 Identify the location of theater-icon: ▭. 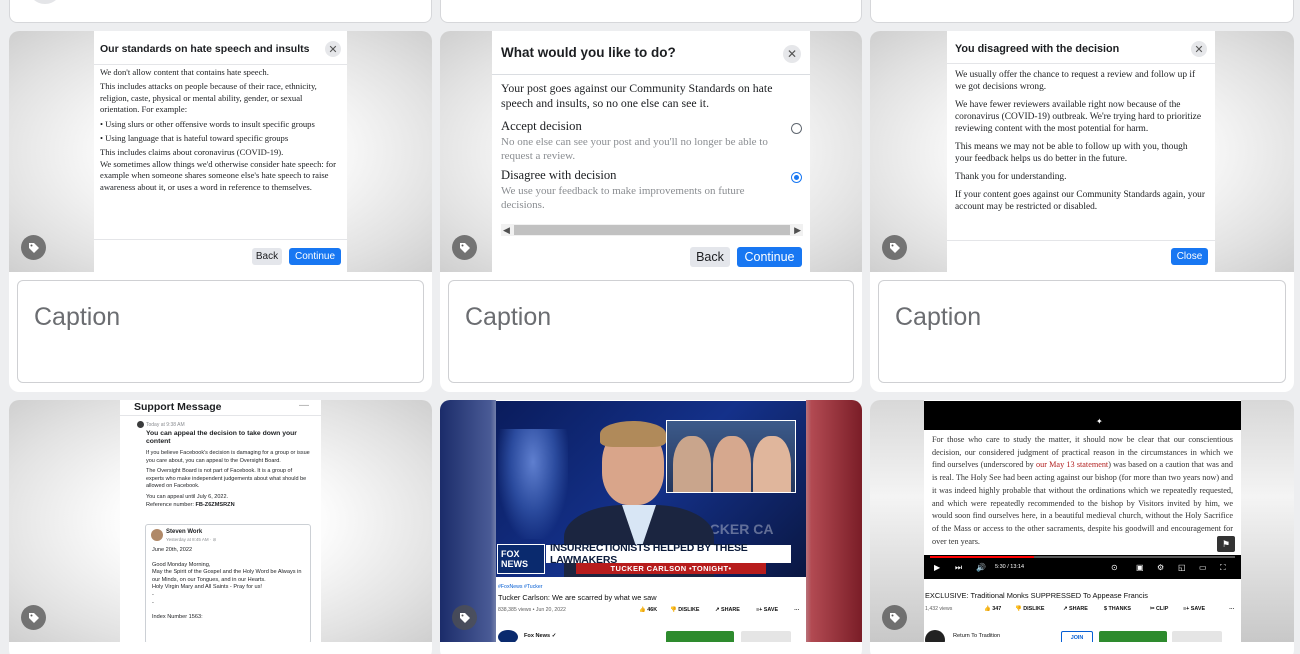
(1203, 567).